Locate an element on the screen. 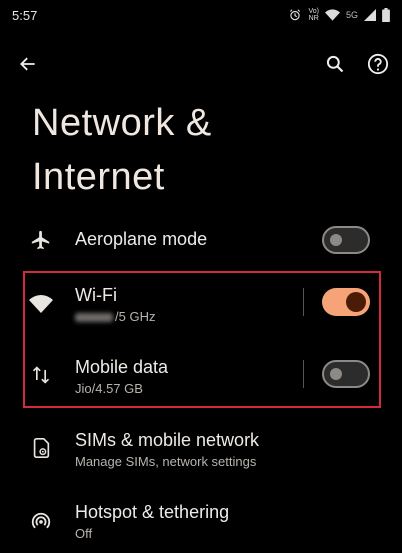 This screenshot has height=553, width=402. mobile-data-label: Mobile data is located at coordinates (122, 367).